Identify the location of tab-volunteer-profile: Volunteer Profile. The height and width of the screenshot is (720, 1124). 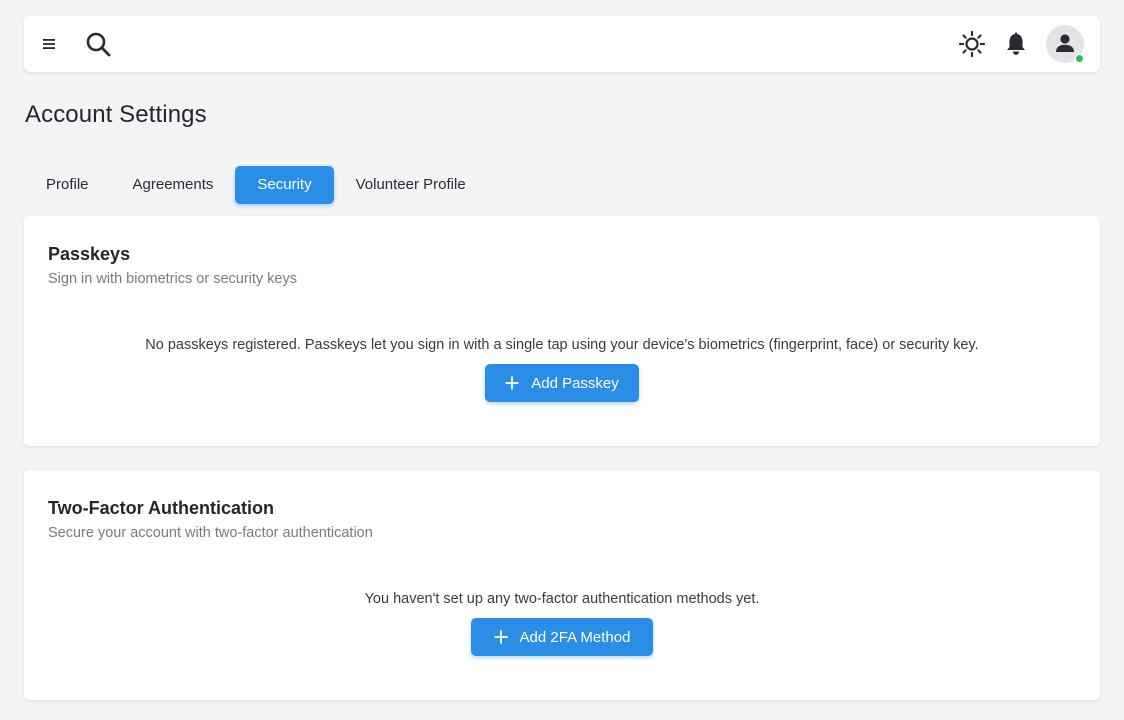
(411, 185).